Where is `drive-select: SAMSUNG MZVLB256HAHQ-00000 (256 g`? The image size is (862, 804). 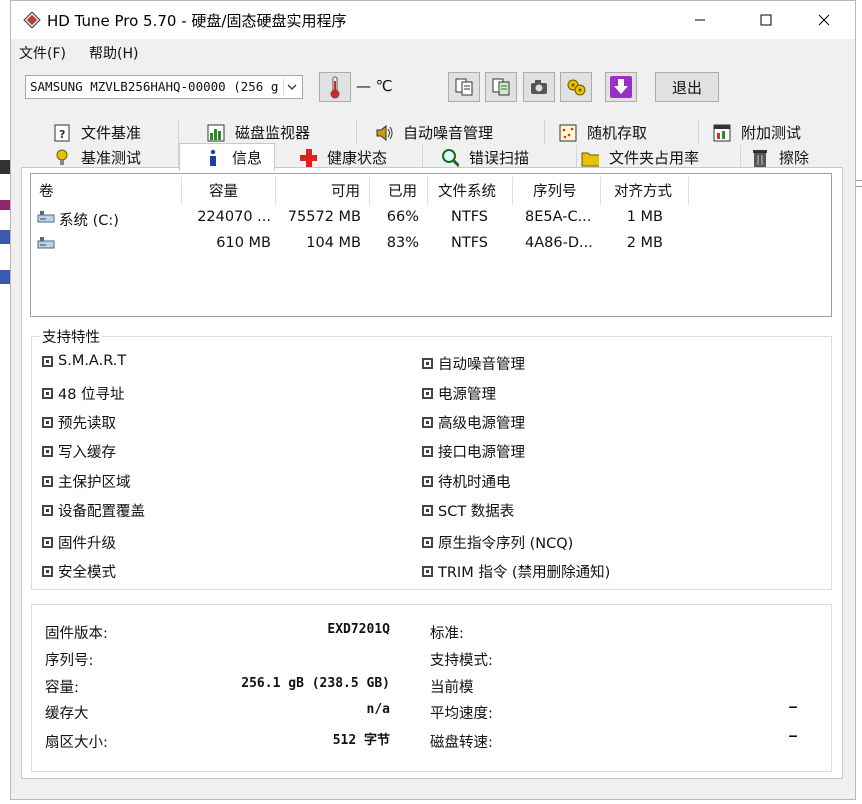 drive-select: SAMSUNG MZVLB256HAHQ-00000 (256 g is located at coordinates (164, 87).